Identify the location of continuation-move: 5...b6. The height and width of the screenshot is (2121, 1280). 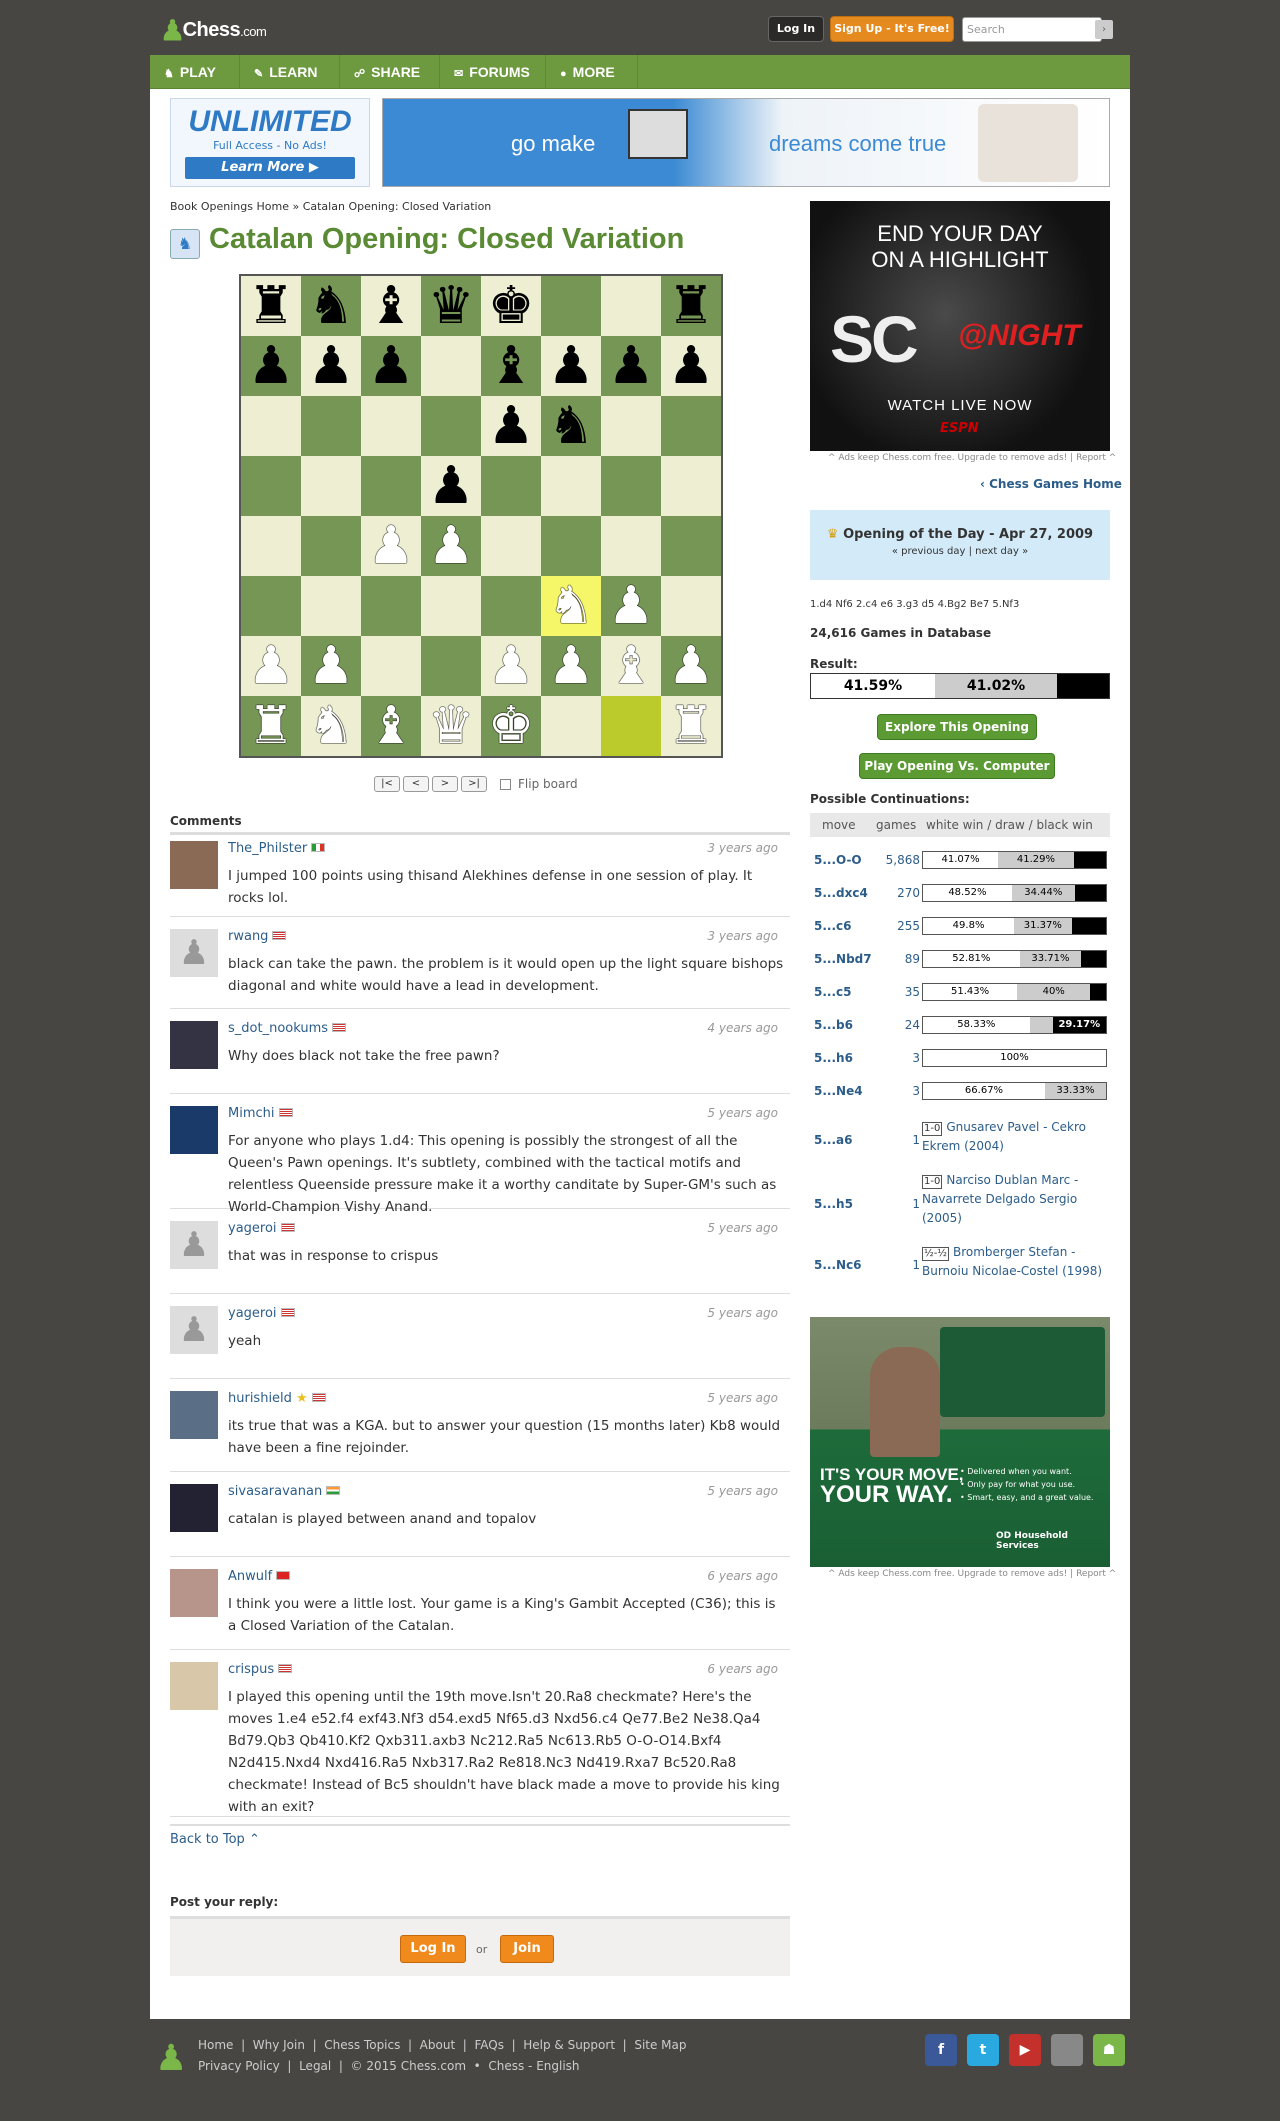
(833, 1025).